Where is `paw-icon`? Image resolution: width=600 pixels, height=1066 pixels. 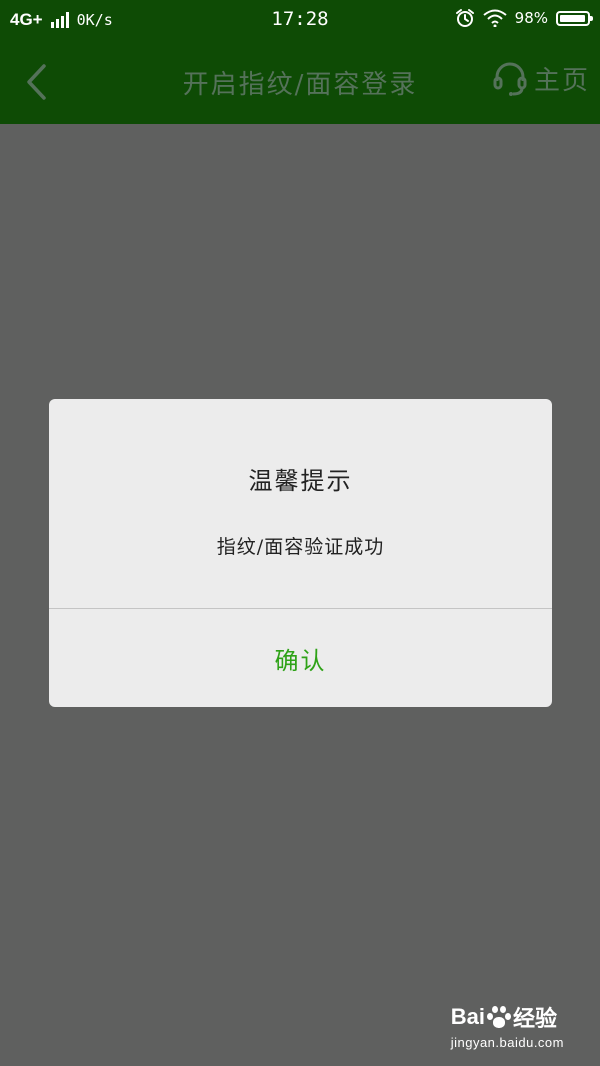 paw-icon is located at coordinates (499, 1017).